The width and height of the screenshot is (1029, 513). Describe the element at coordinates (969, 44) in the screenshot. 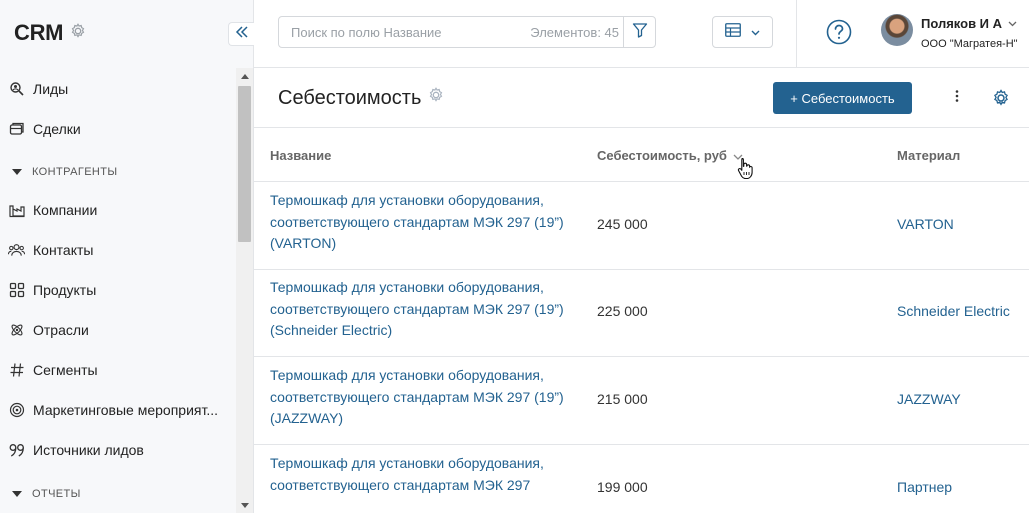

I see `user-organization: ООО "Магратея-Н"` at that location.